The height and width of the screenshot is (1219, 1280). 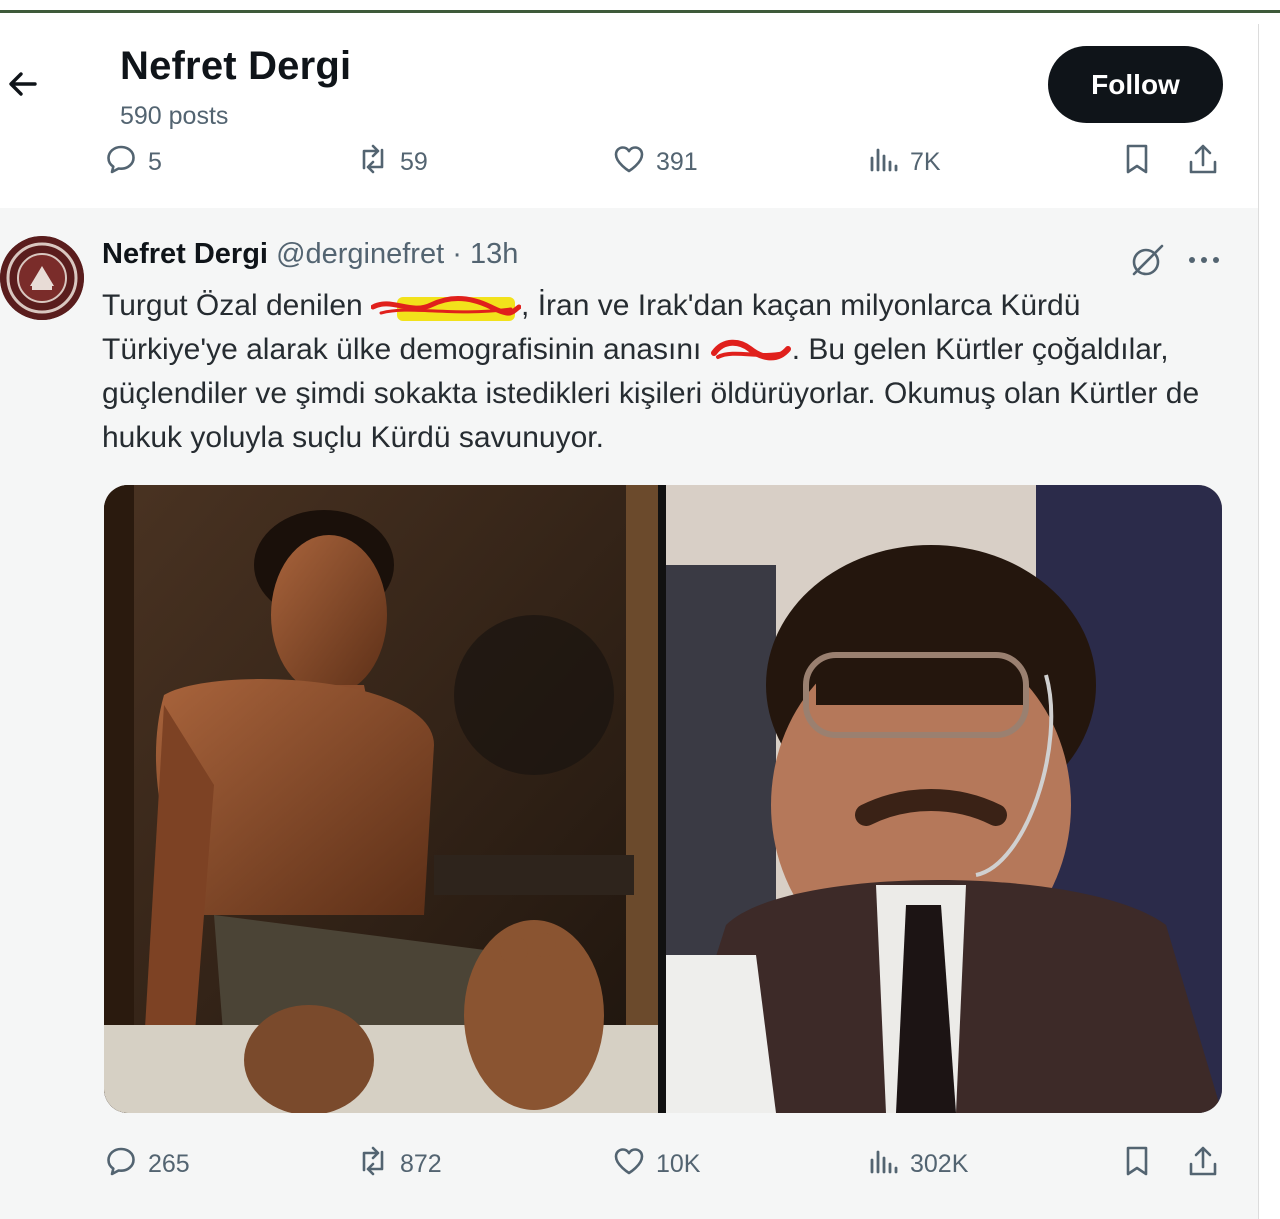 I want to click on post-time: 13h, so click(x=494, y=254).